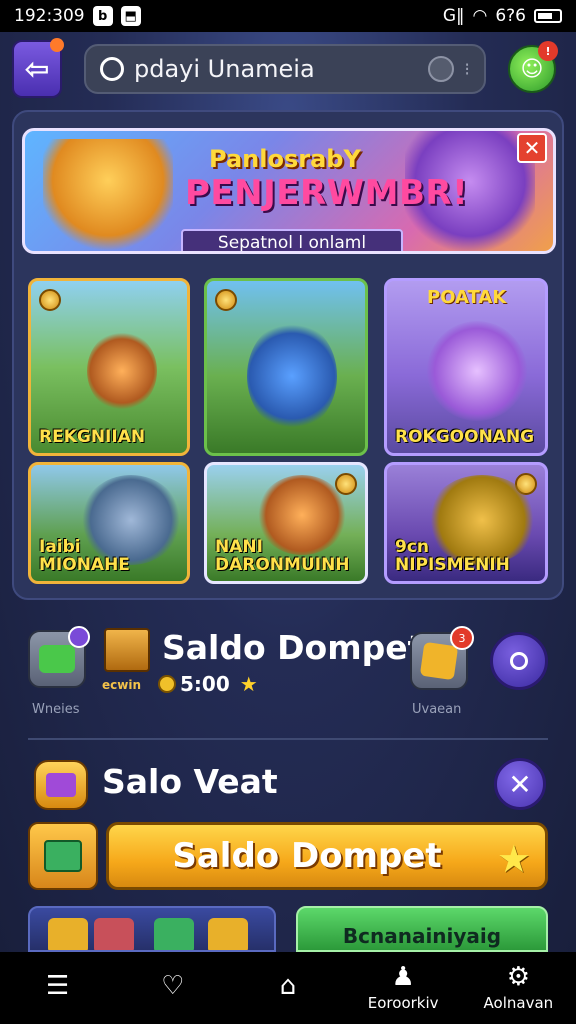 This screenshot has width=576, height=1024. I want to click on list-icon: ☰, so click(57, 986).